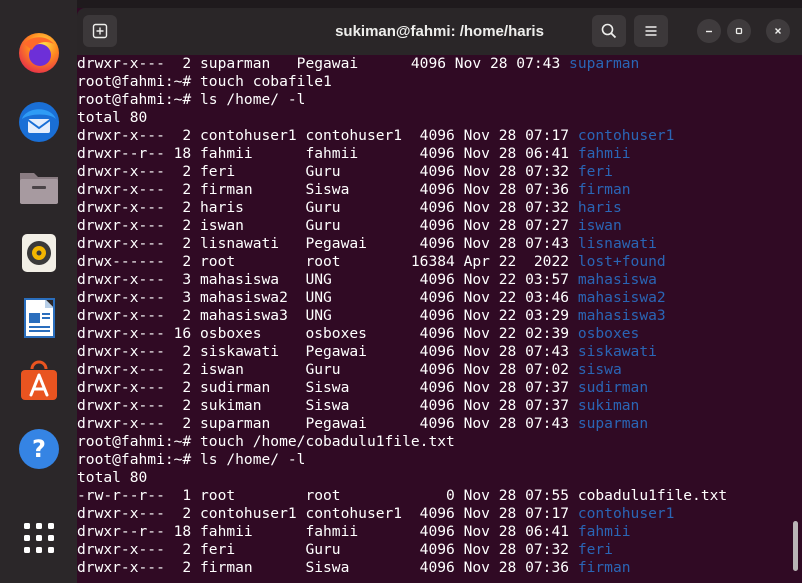 Image resolution: width=802 pixels, height=583 pixels. I want to click on help-launcher: ?, so click(39, 449).